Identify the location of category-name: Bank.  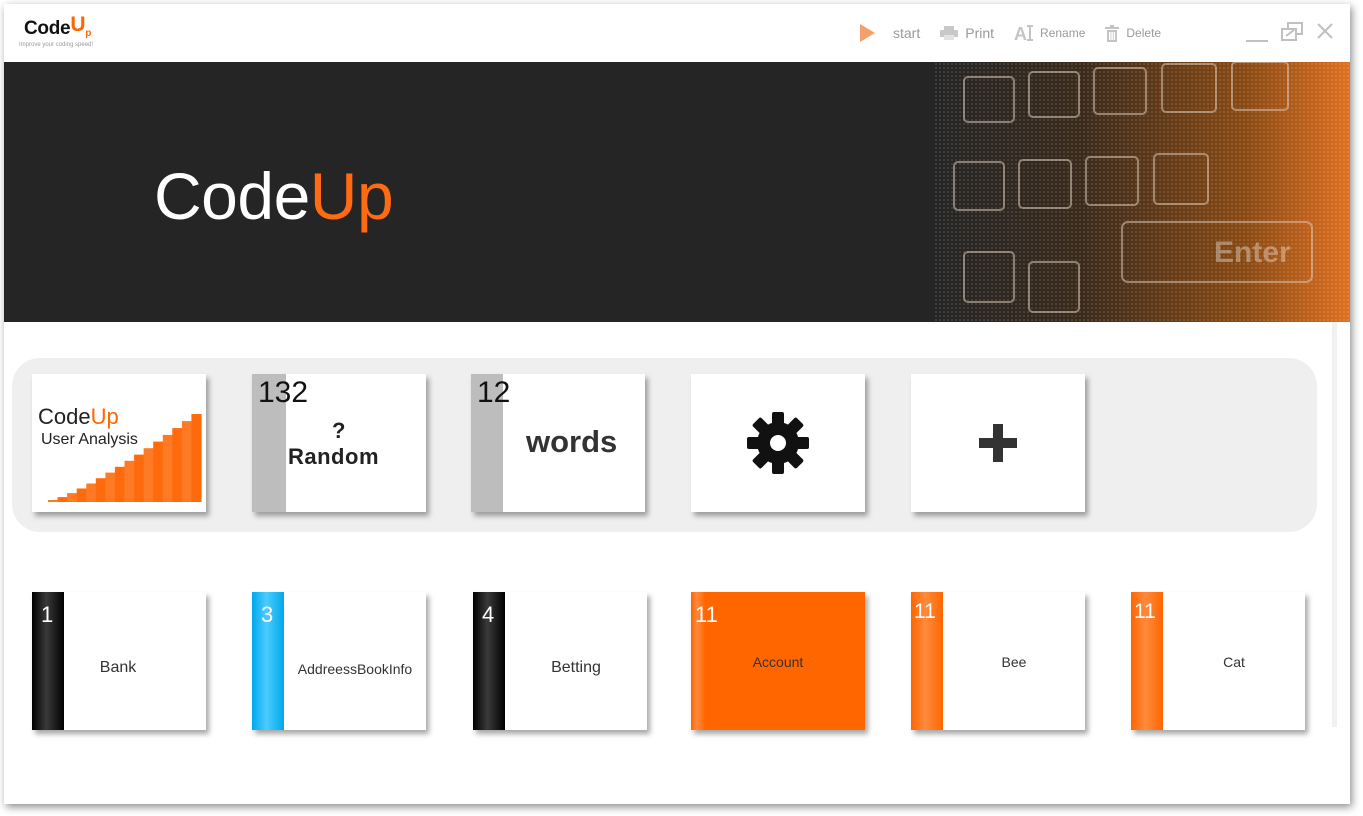
(118, 667).